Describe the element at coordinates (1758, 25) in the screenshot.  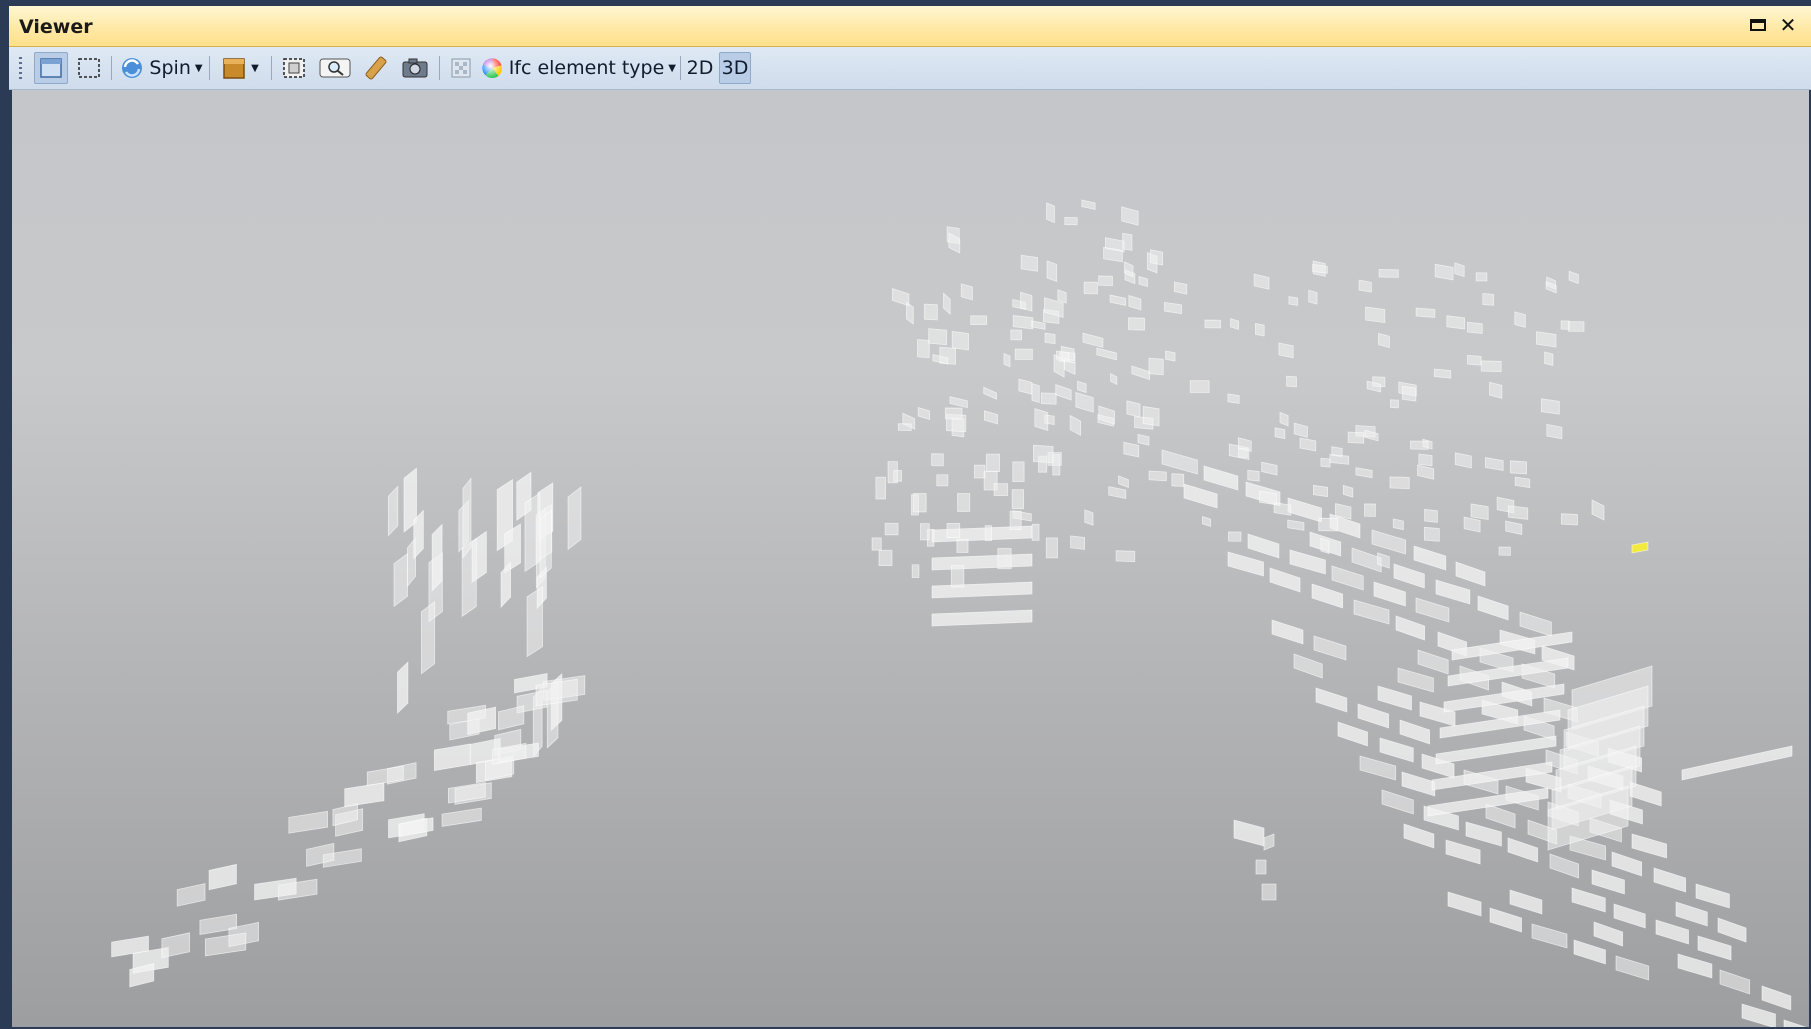
I see `restore-window-icon` at that location.